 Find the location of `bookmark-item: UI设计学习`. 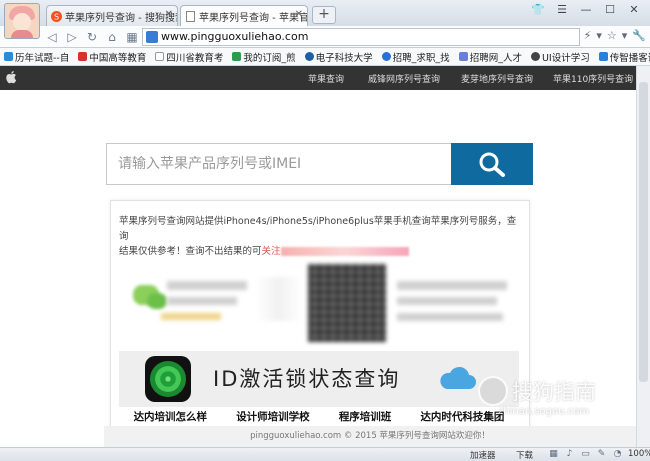

bookmark-item: UI设计学习 is located at coordinates (560, 57).